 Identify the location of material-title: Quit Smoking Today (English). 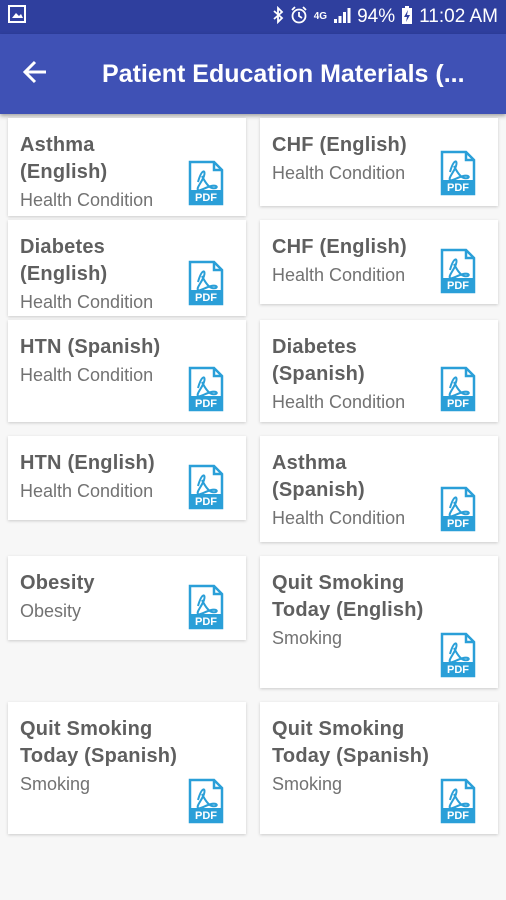
(348, 596).